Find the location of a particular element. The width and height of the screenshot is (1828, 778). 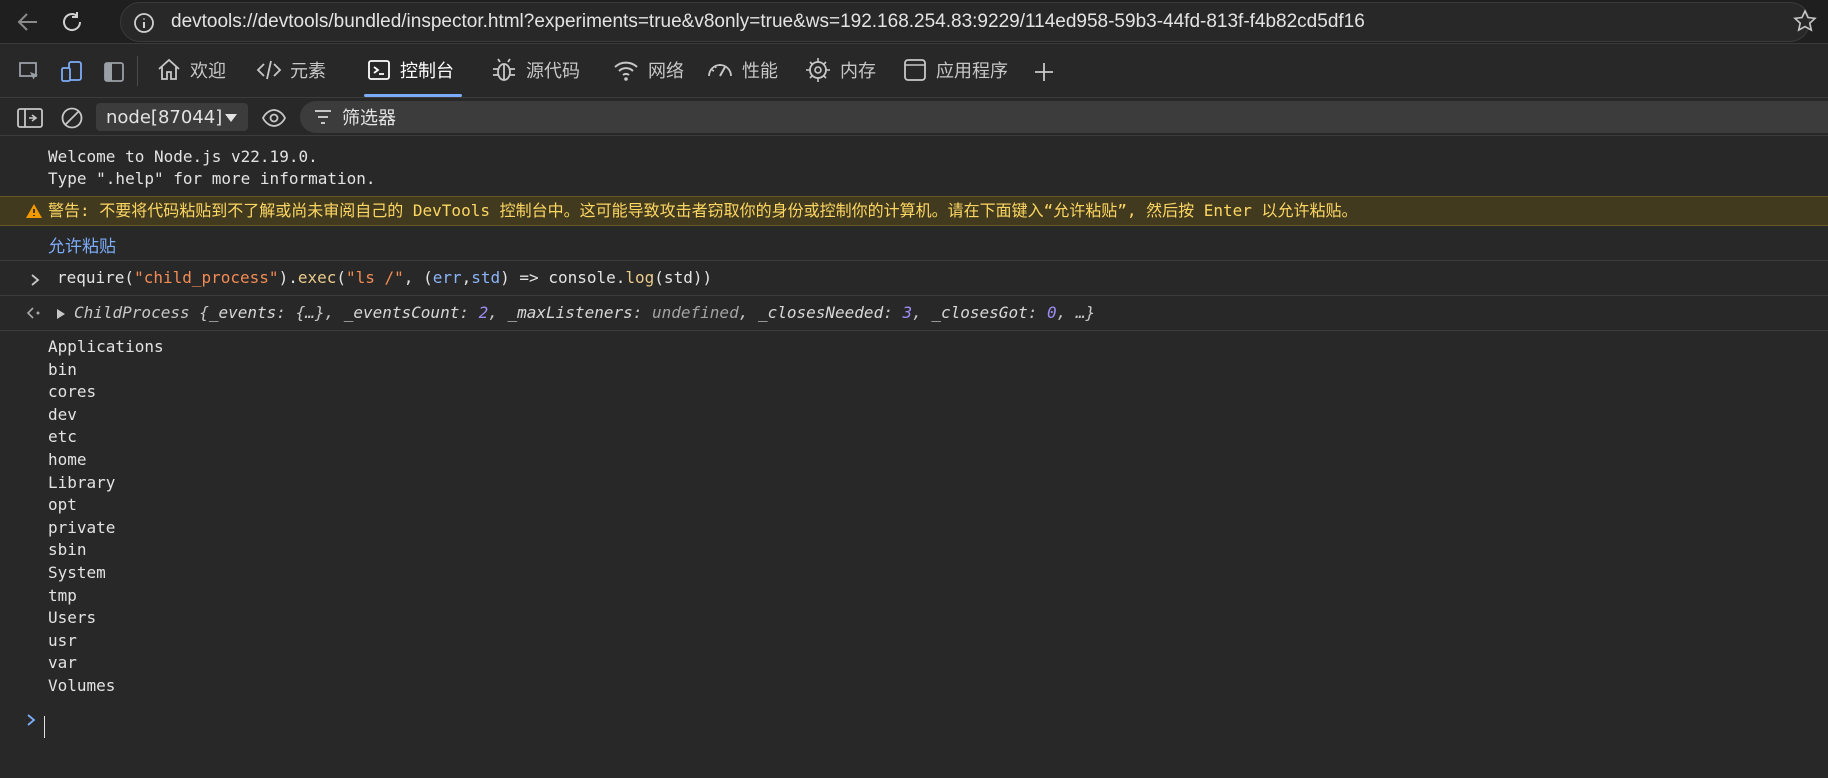

stdout-line: home is located at coordinates (67, 459).